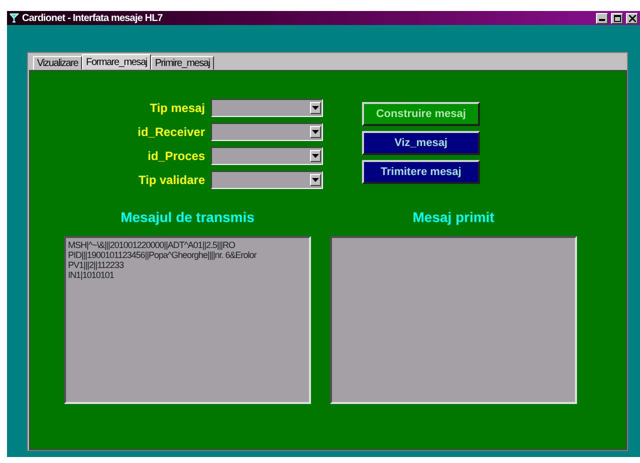 The height and width of the screenshot is (463, 640). I want to click on message-line: IN1|1010101, so click(91, 275).